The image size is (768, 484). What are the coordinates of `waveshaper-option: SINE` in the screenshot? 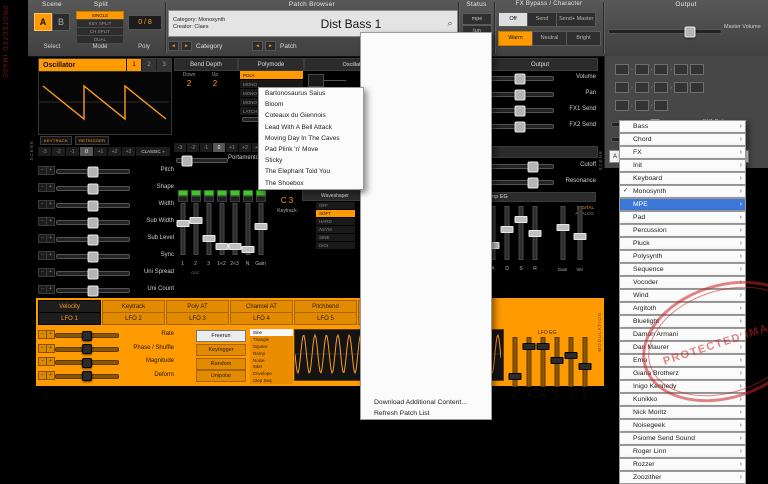 It's located at (335, 237).